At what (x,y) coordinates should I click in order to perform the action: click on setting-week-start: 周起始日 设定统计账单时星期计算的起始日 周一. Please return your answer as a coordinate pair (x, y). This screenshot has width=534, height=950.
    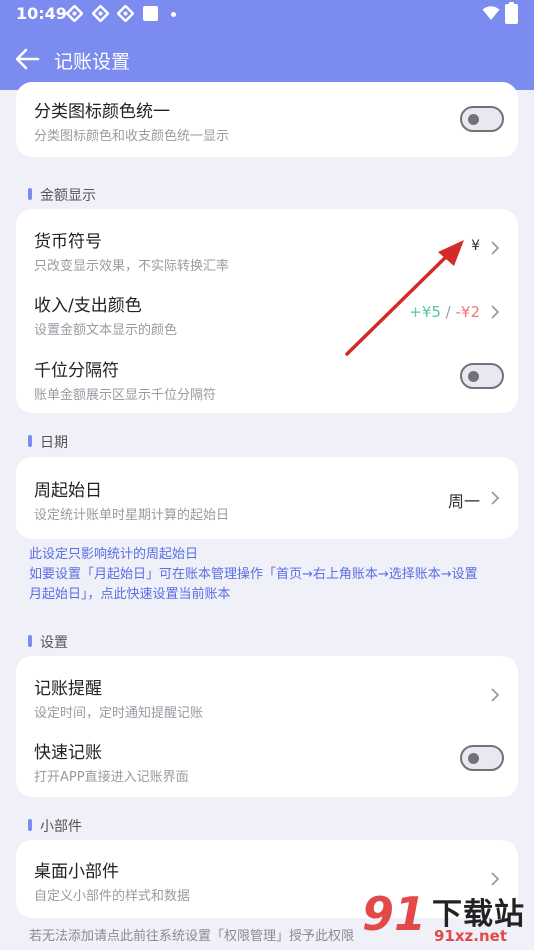
    Looking at the image, I should click on (267, 498).